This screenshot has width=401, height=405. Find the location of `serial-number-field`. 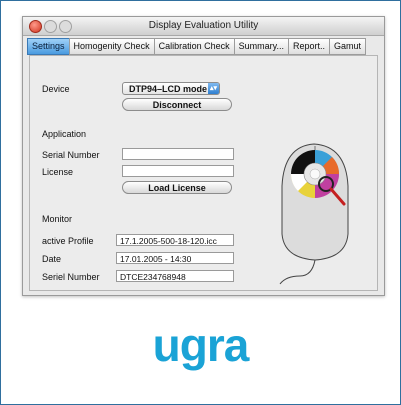

serial-number-field is located at coordinates (178, 154).